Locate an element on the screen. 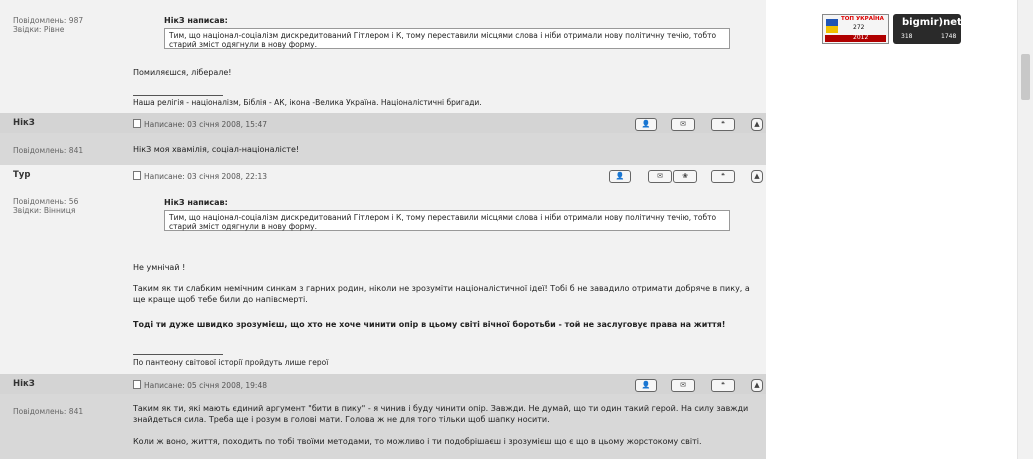 This screenshot has height=459, width=1033. post-4-count: Повідомлень: 841 is located at coordinates (48, 411).